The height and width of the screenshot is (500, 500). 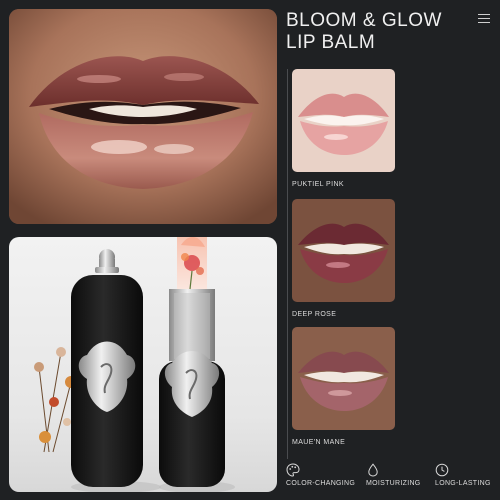 I want to click on shade-option-maue-n-mane: MAUE'N MANE, so click(x=343, y=386).